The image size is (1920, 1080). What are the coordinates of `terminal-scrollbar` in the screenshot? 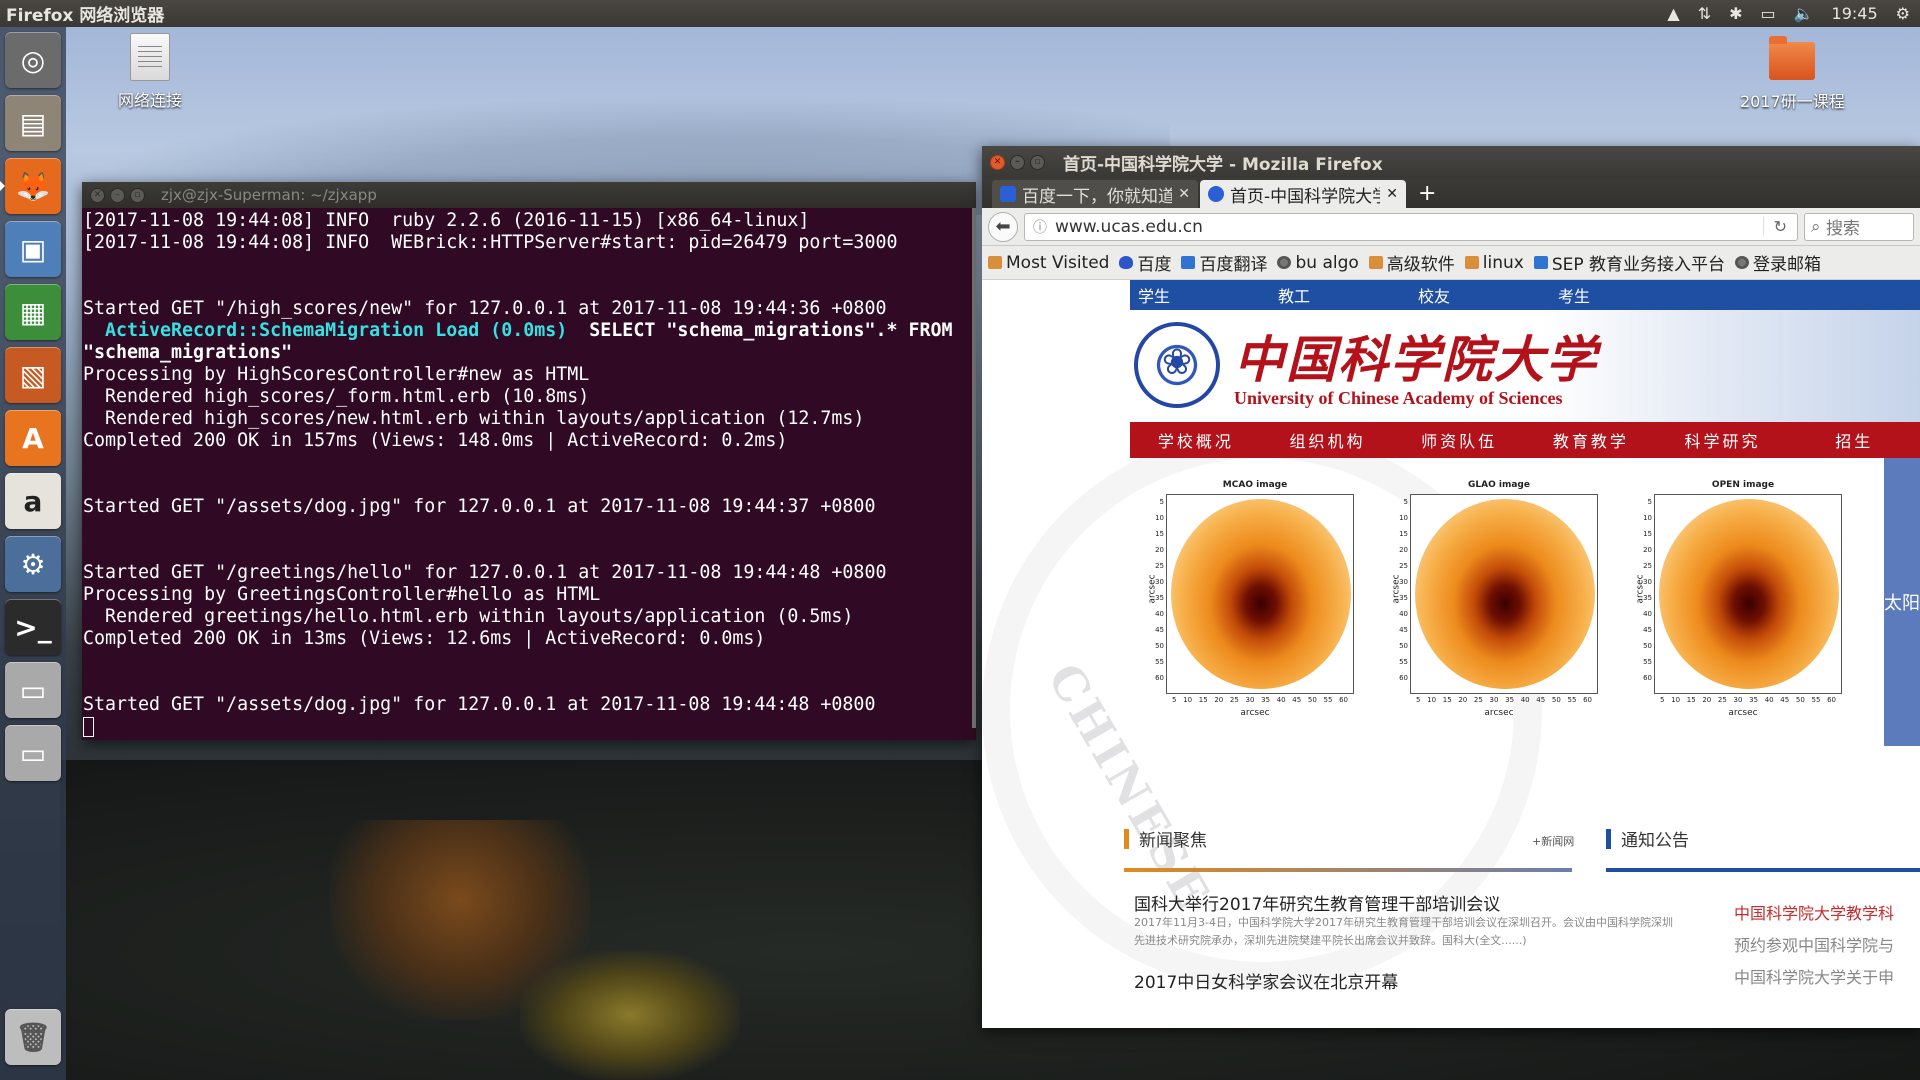 It's located at (974, 468).